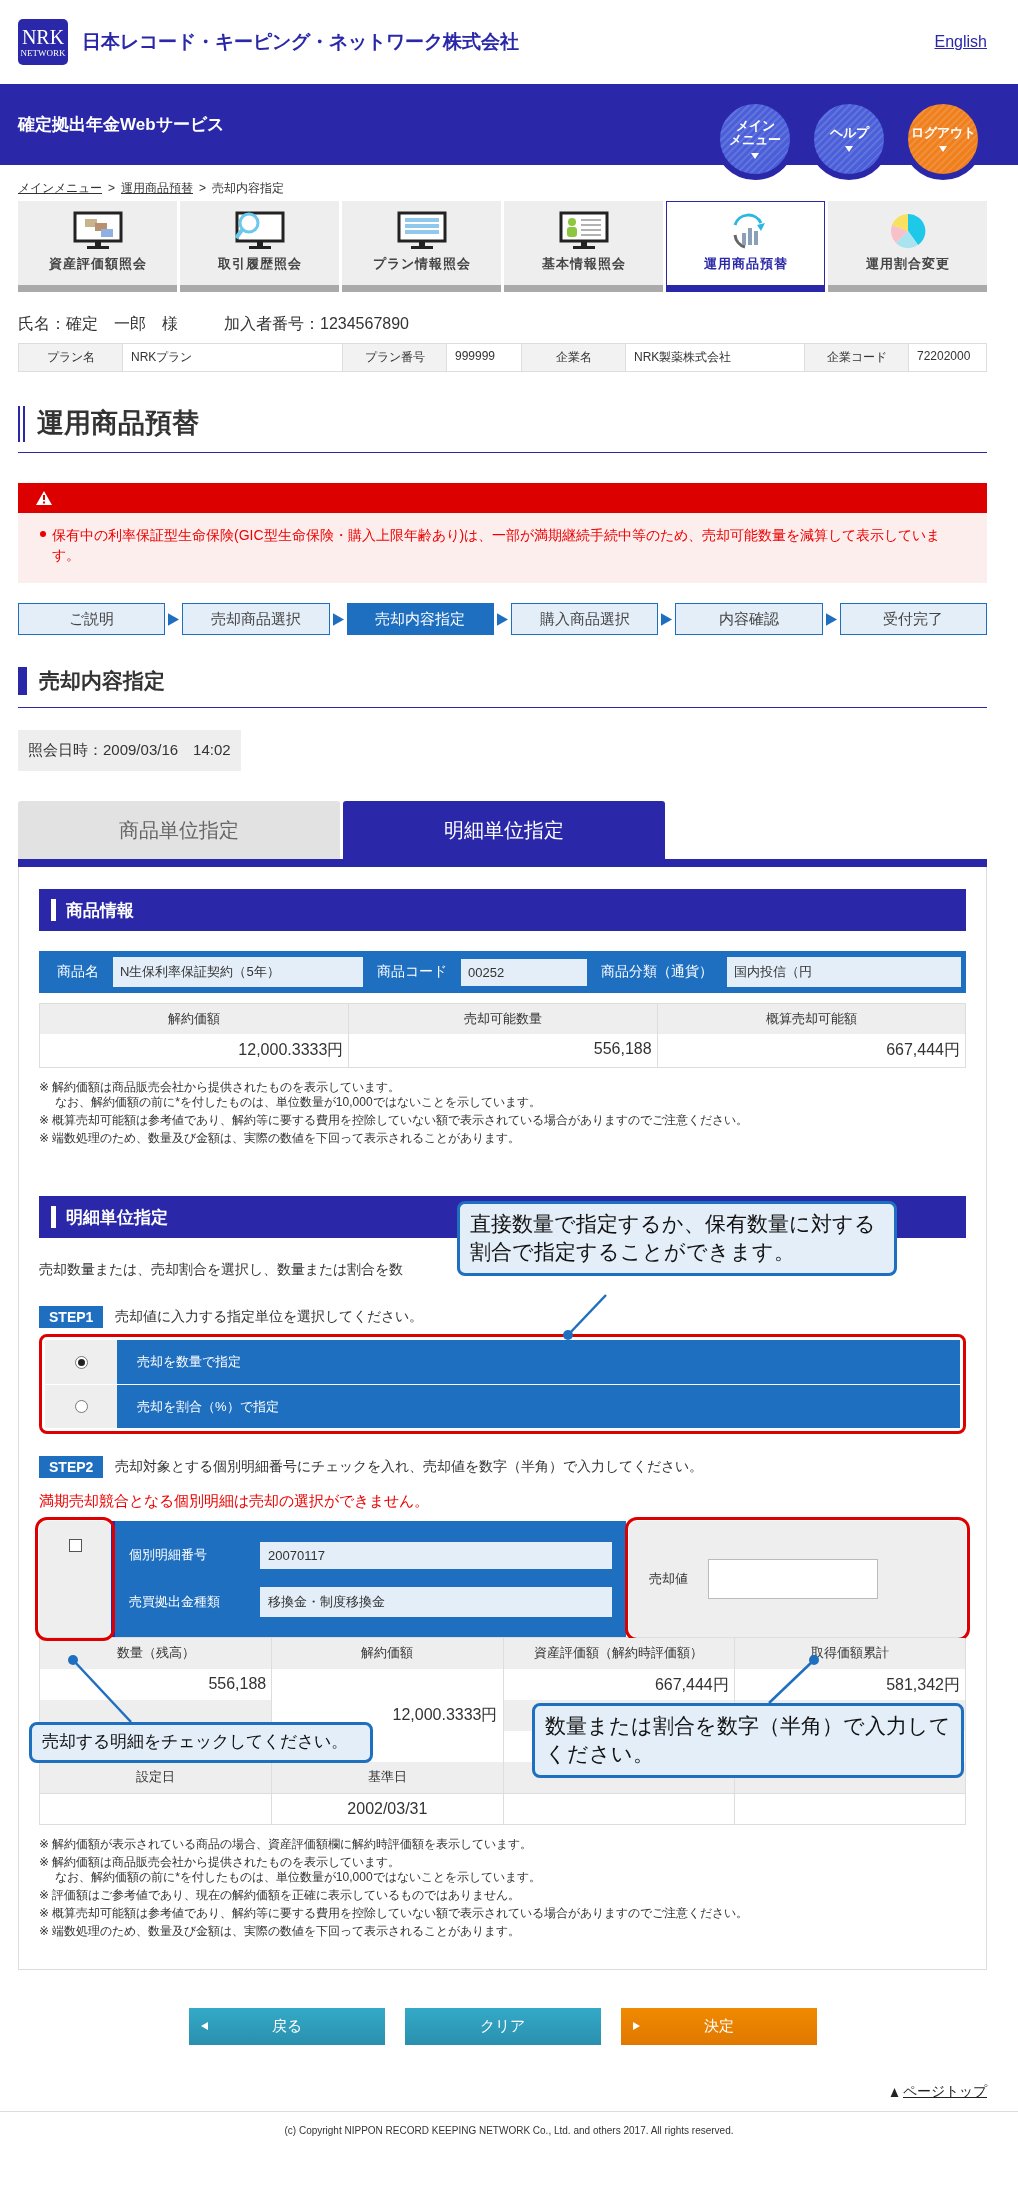 This screenshot has height=2186, width=1018. What do you see at coordinates (238, 972) in the screenshot?
I see `field-value: N生保利率保証契約（5年）` at bounding box center [238, 972].